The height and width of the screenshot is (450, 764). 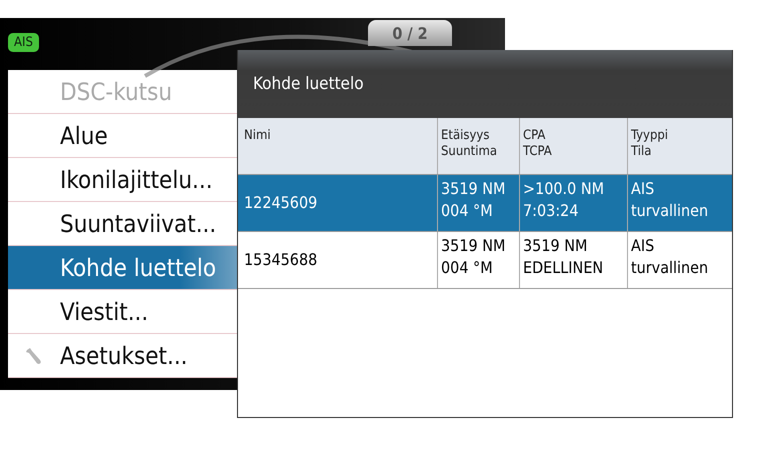 I want to click on column-header: Tyyppi Tila, so click(x=679, y=146).